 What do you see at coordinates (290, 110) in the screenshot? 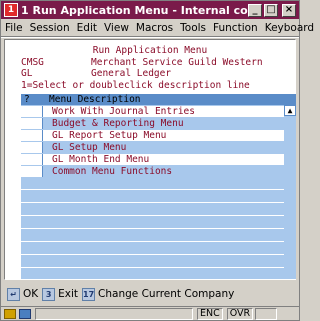
I see `scroll-arrow-icon: ▲` at bounding box center [290, 110].